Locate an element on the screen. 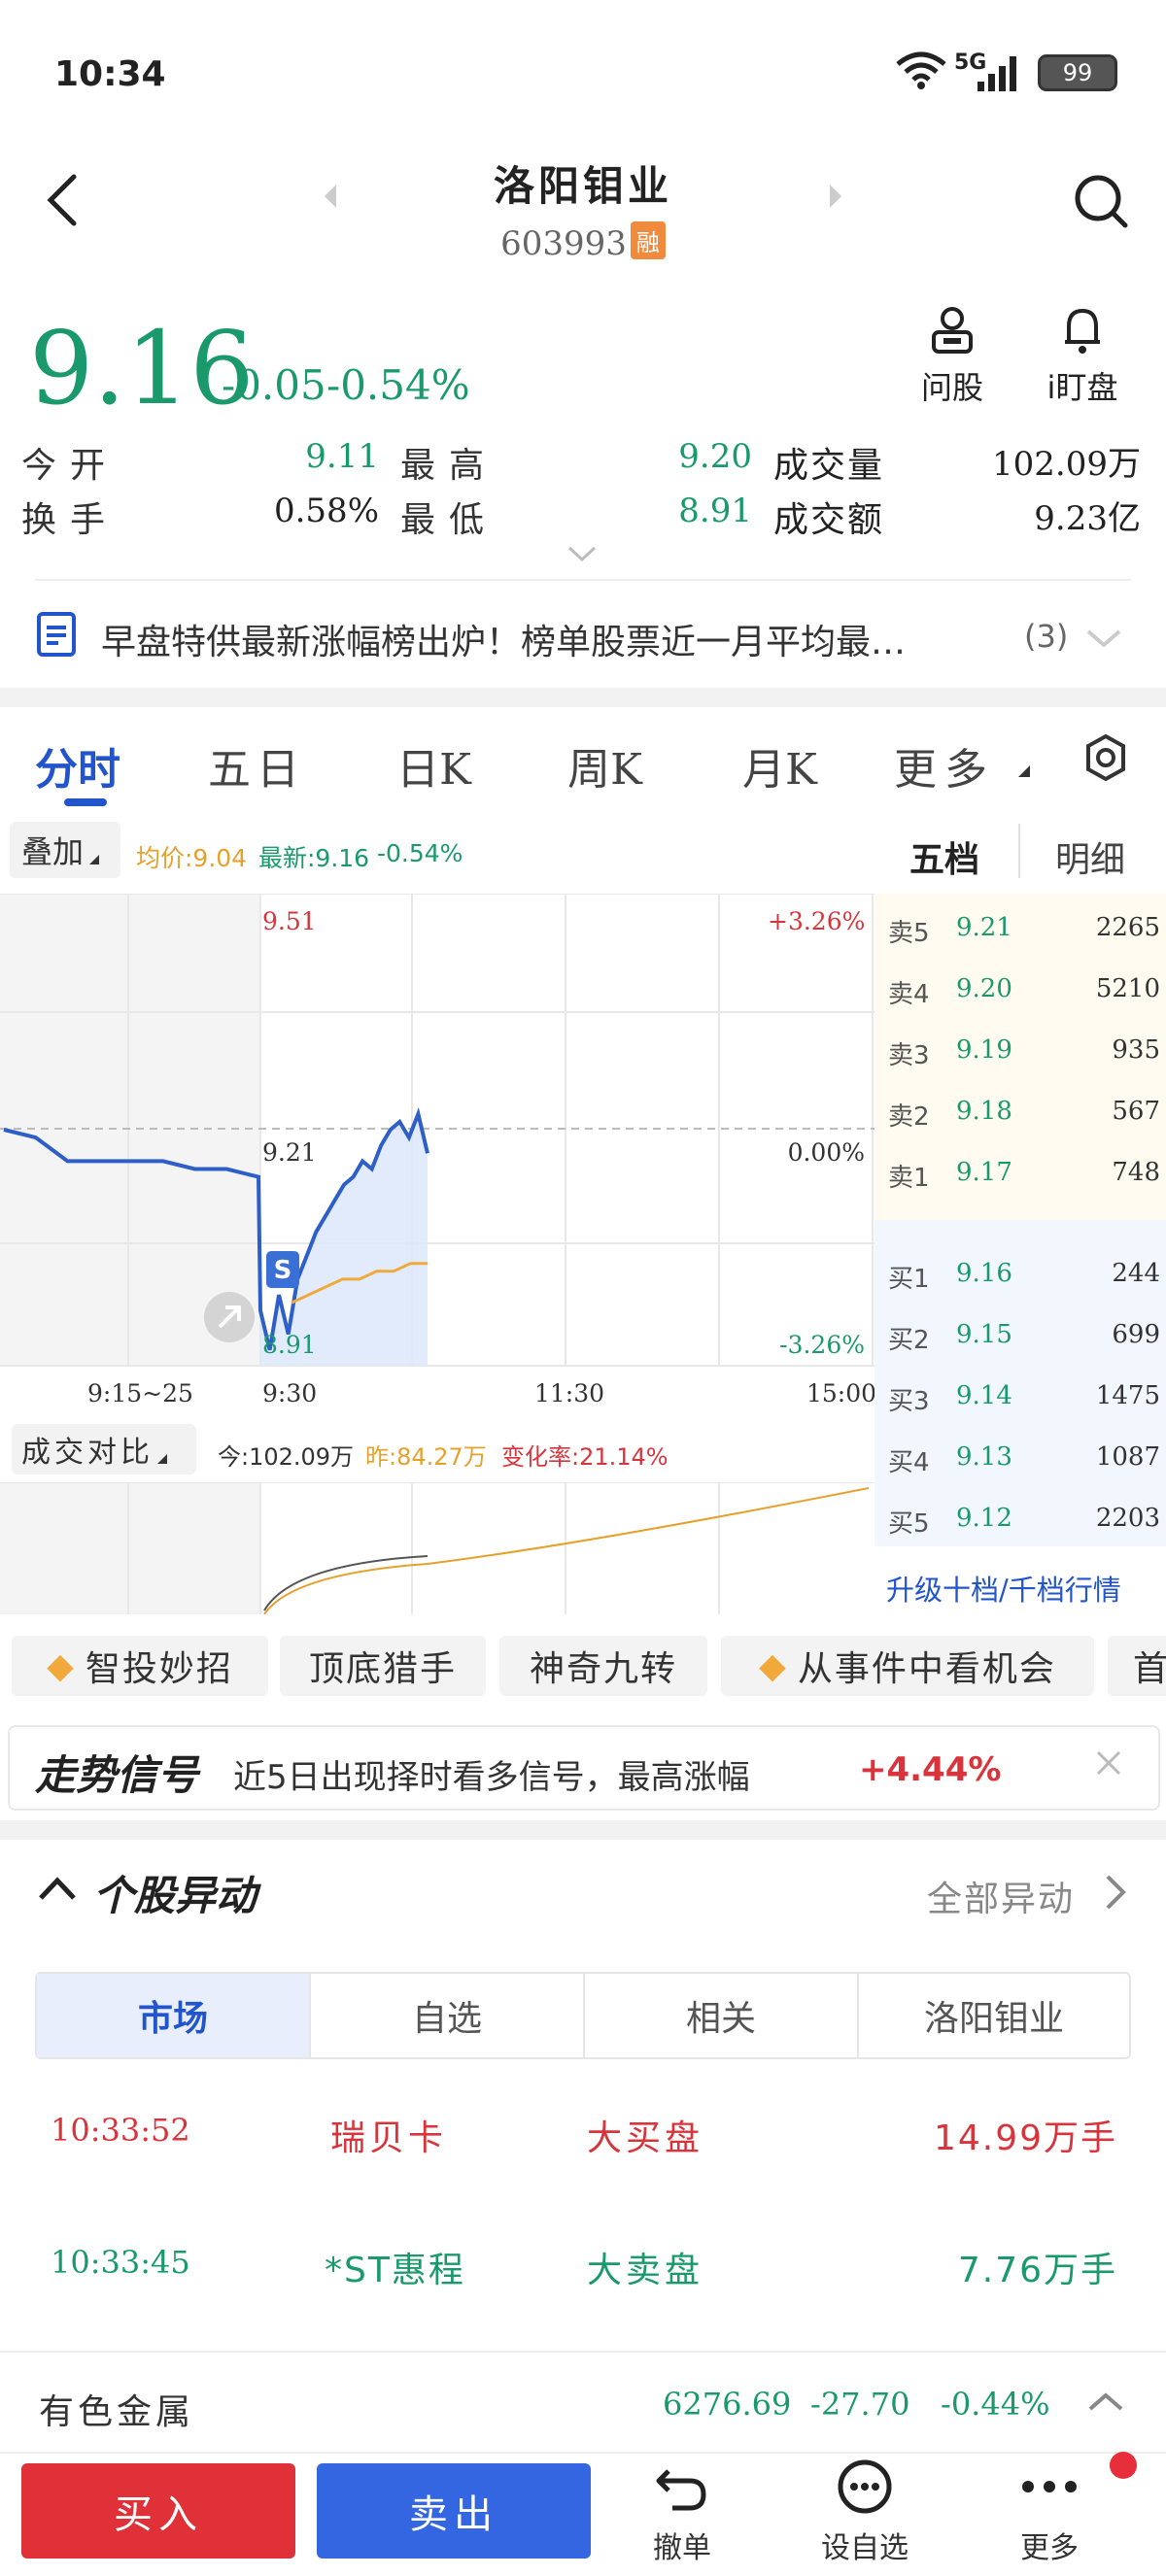 This screenshot has height=2576, width=1166. all-abnormal-link: 全部异动 is located at coordinates (1001, 1896).